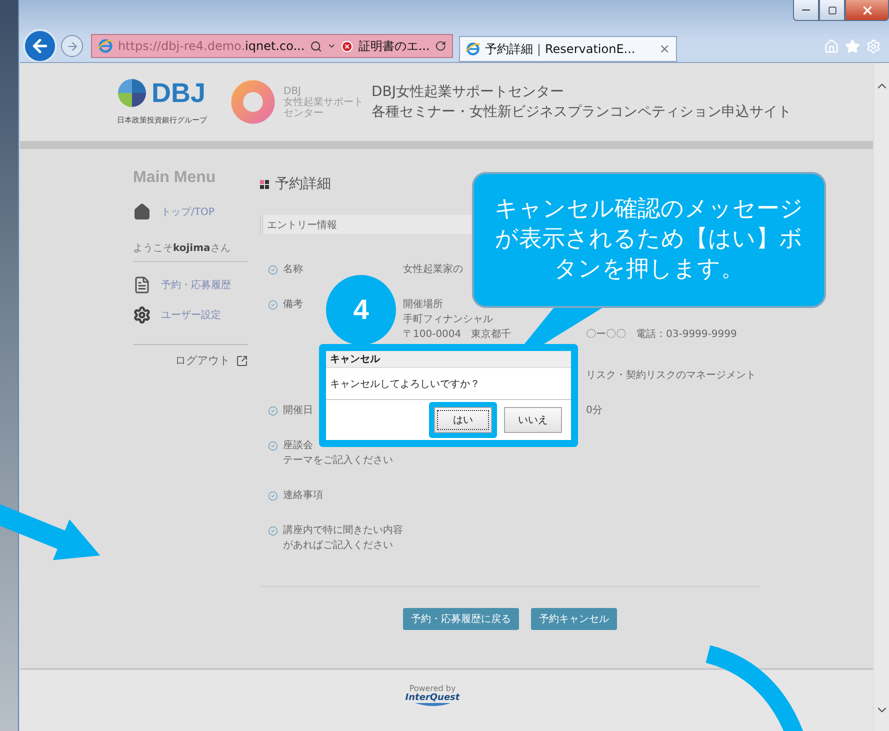 Image resolution: width=889 pixels, height=731 pixels. I want to click on gear-icon, so click(142, 315).